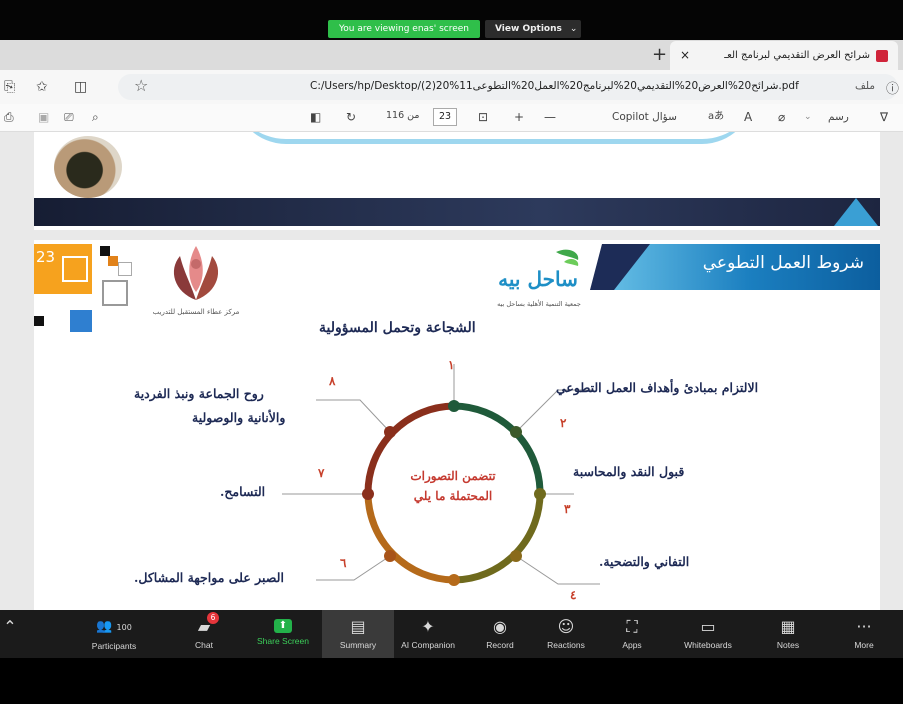 This screenshot has height=704, width=903. I want to click on summary-button: ▤ Summary, so click(358, 634).